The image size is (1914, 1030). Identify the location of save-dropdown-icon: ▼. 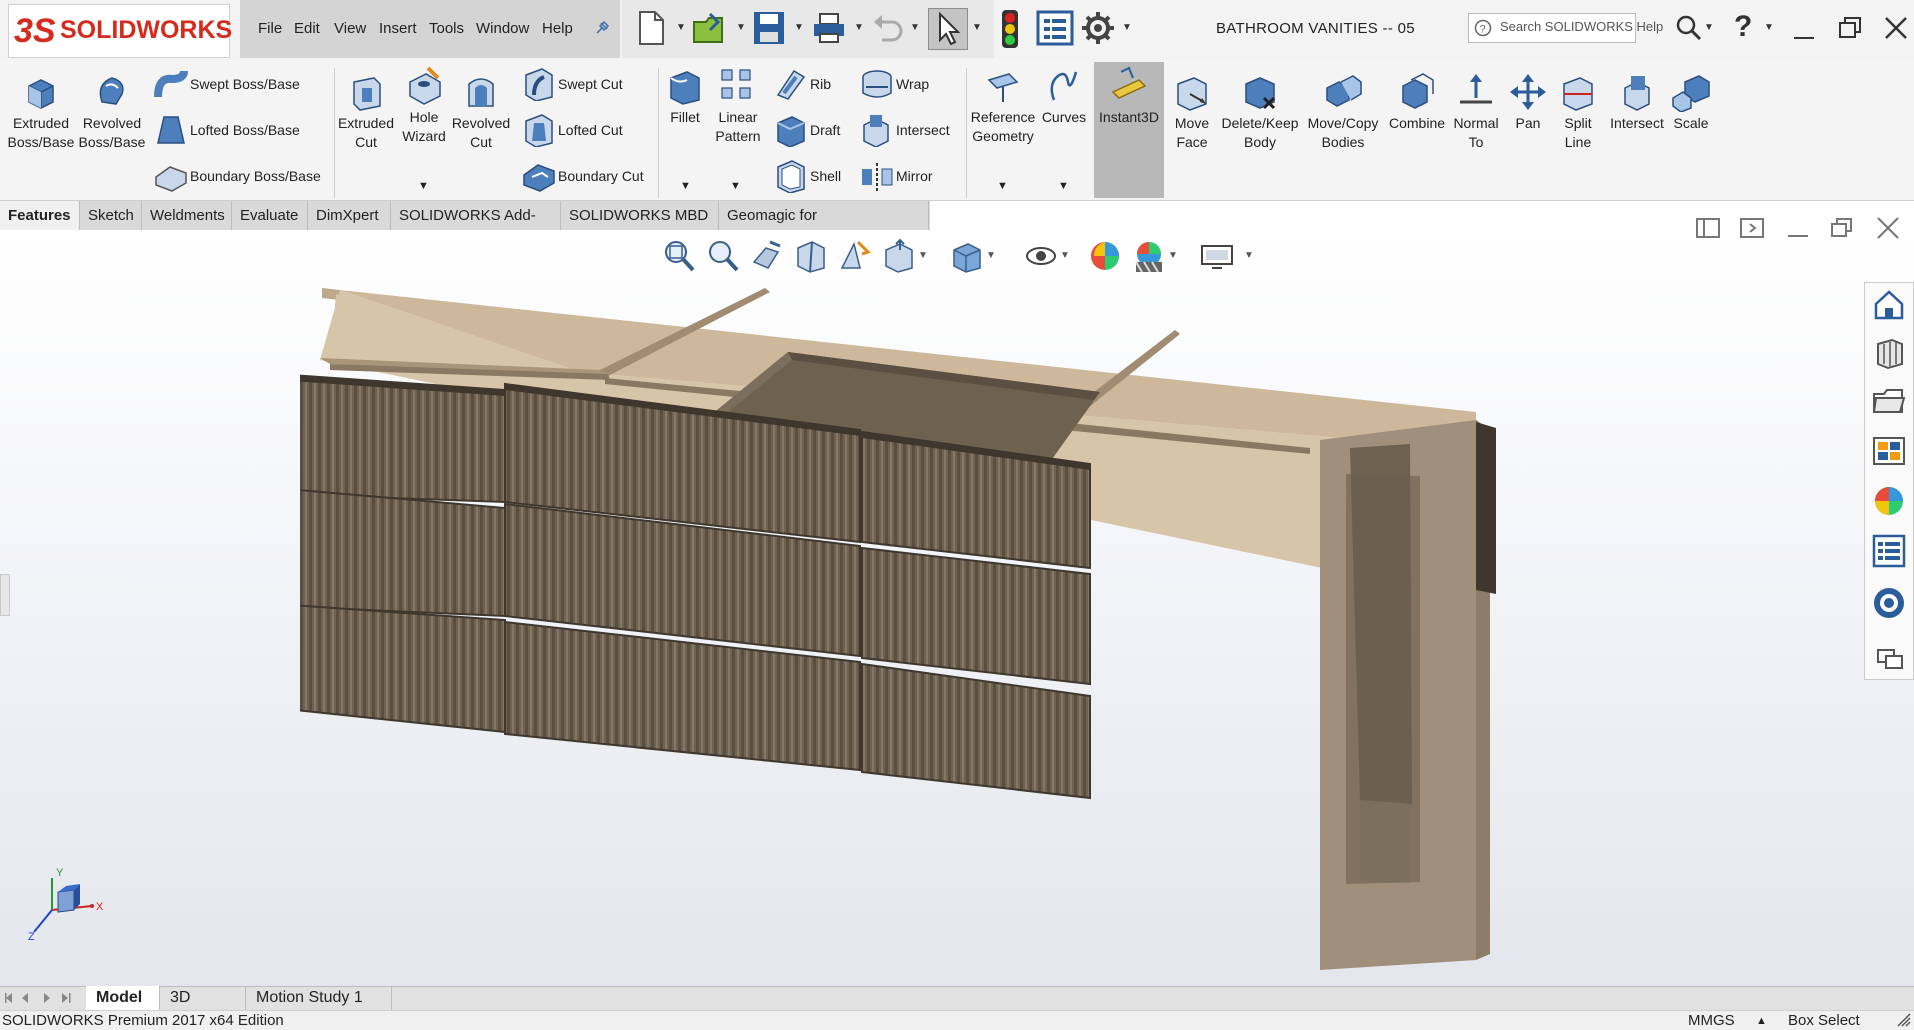
(799, 27).